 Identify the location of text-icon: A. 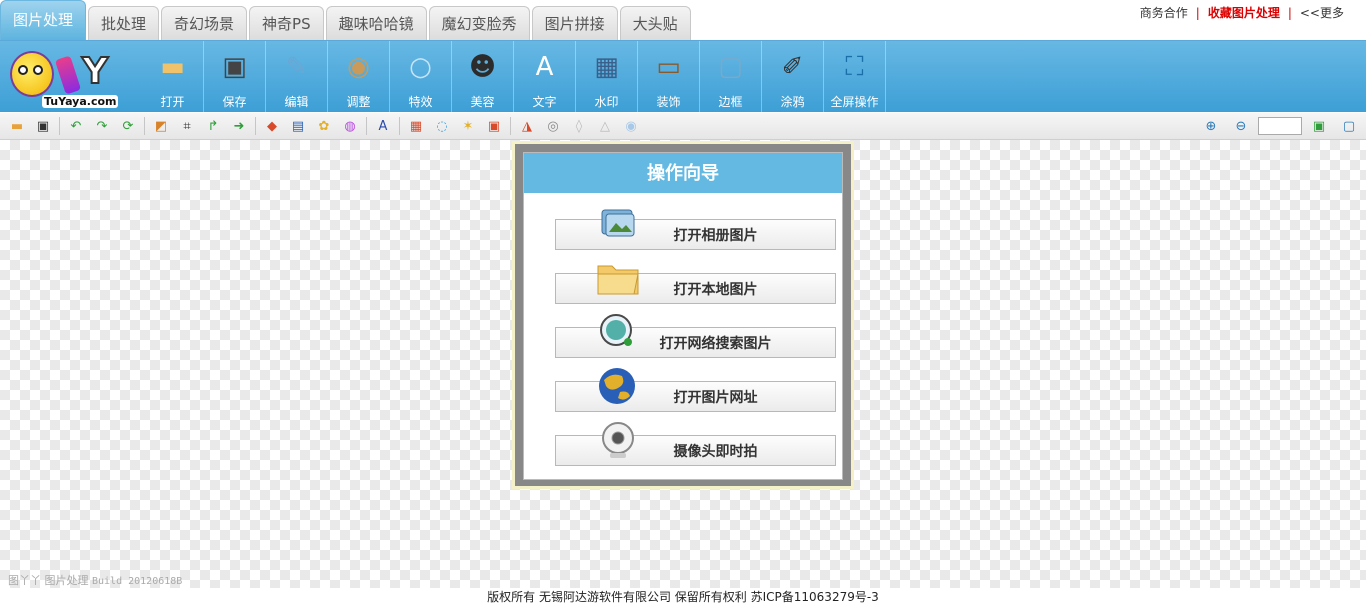
(383, 126).